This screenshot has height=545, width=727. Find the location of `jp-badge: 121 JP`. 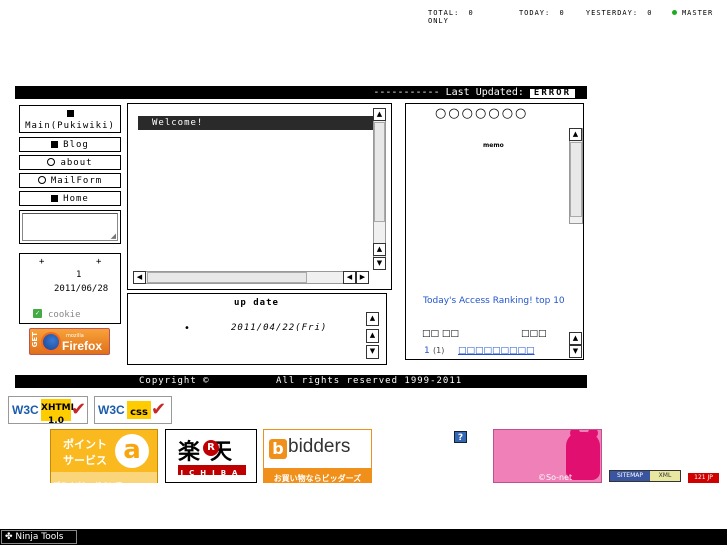

jp-badge: 121 JP is located at coordinates (703, 478).